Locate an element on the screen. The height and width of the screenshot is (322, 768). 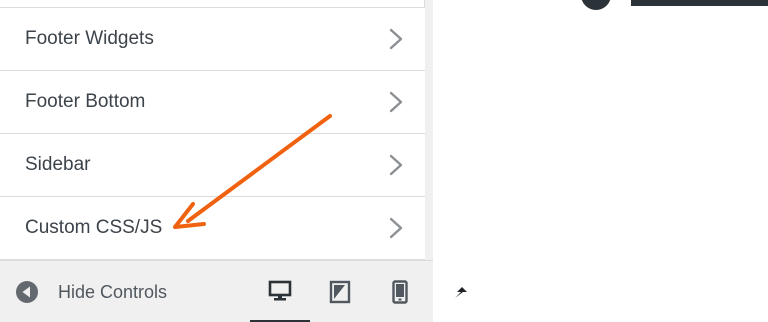
menu-item-label: Sidebar is located at coordinates (58, 164).